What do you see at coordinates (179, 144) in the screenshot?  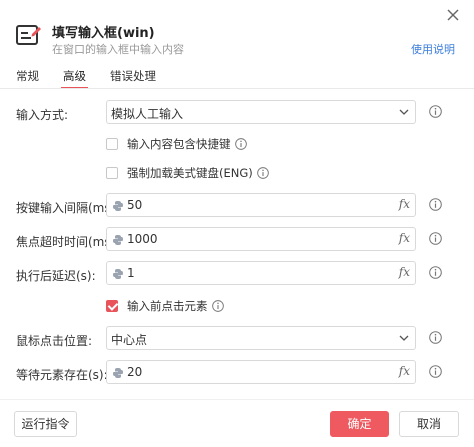 I see `include-shortcut-label: 输入内容包含快捷键` at bounding box center [179, 144].